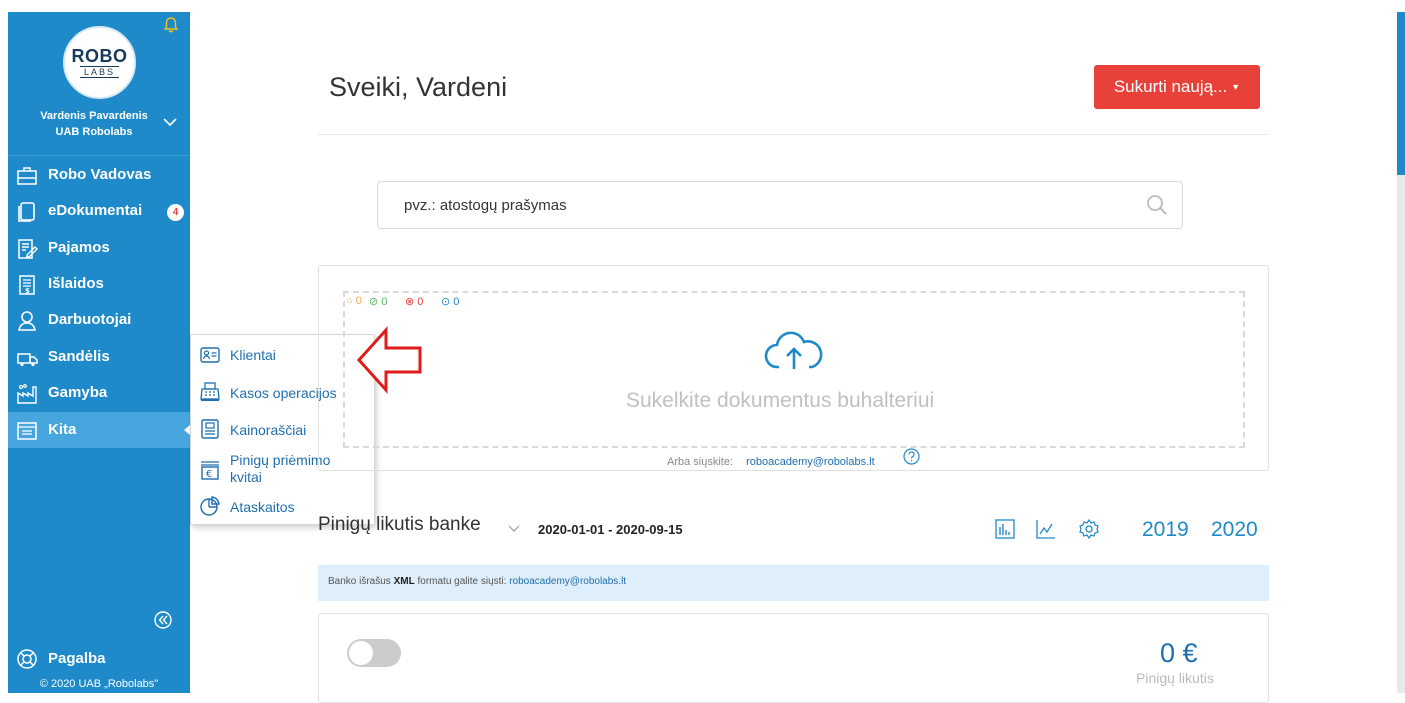  What do you see at coordinates (359, 581) in the screenshot?
I see `info-prefix: Banko išrašus` at bounding box center [359, 581].